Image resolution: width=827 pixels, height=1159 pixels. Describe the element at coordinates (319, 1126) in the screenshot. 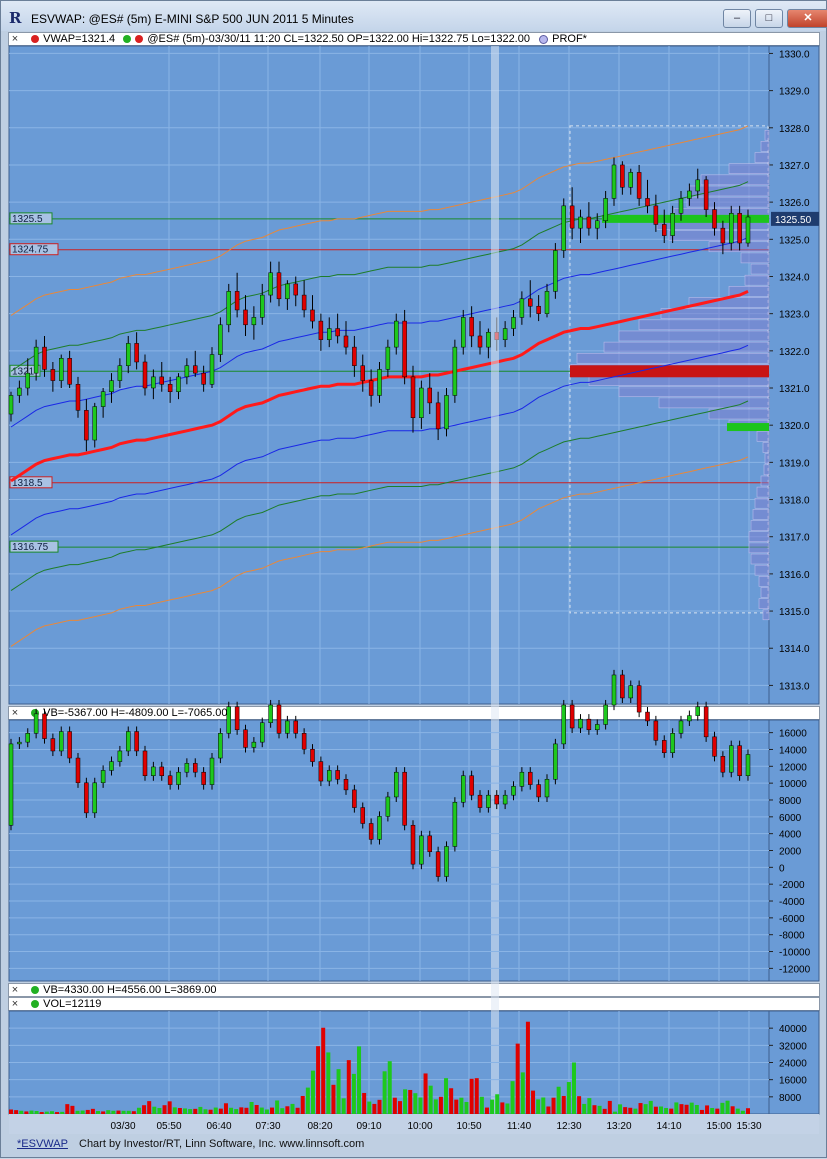

I see `x-tick-label: 08:20` at that location.